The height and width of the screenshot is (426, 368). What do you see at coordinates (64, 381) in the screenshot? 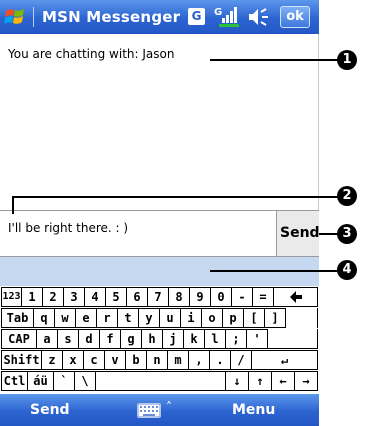
I see `key-backtick: `` at bounding box center [64, 381].